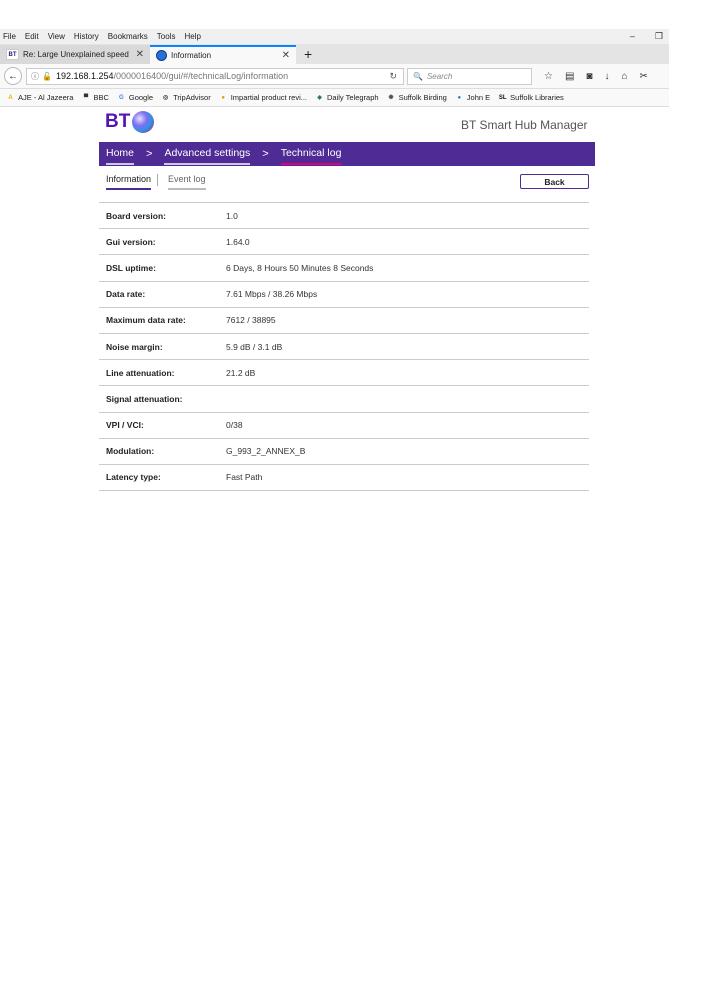  What do you see at coordinates (128, 36) in the screenshot?
I see `menu-bookmarks: Bookmarks` at bounding box center [128, 36].